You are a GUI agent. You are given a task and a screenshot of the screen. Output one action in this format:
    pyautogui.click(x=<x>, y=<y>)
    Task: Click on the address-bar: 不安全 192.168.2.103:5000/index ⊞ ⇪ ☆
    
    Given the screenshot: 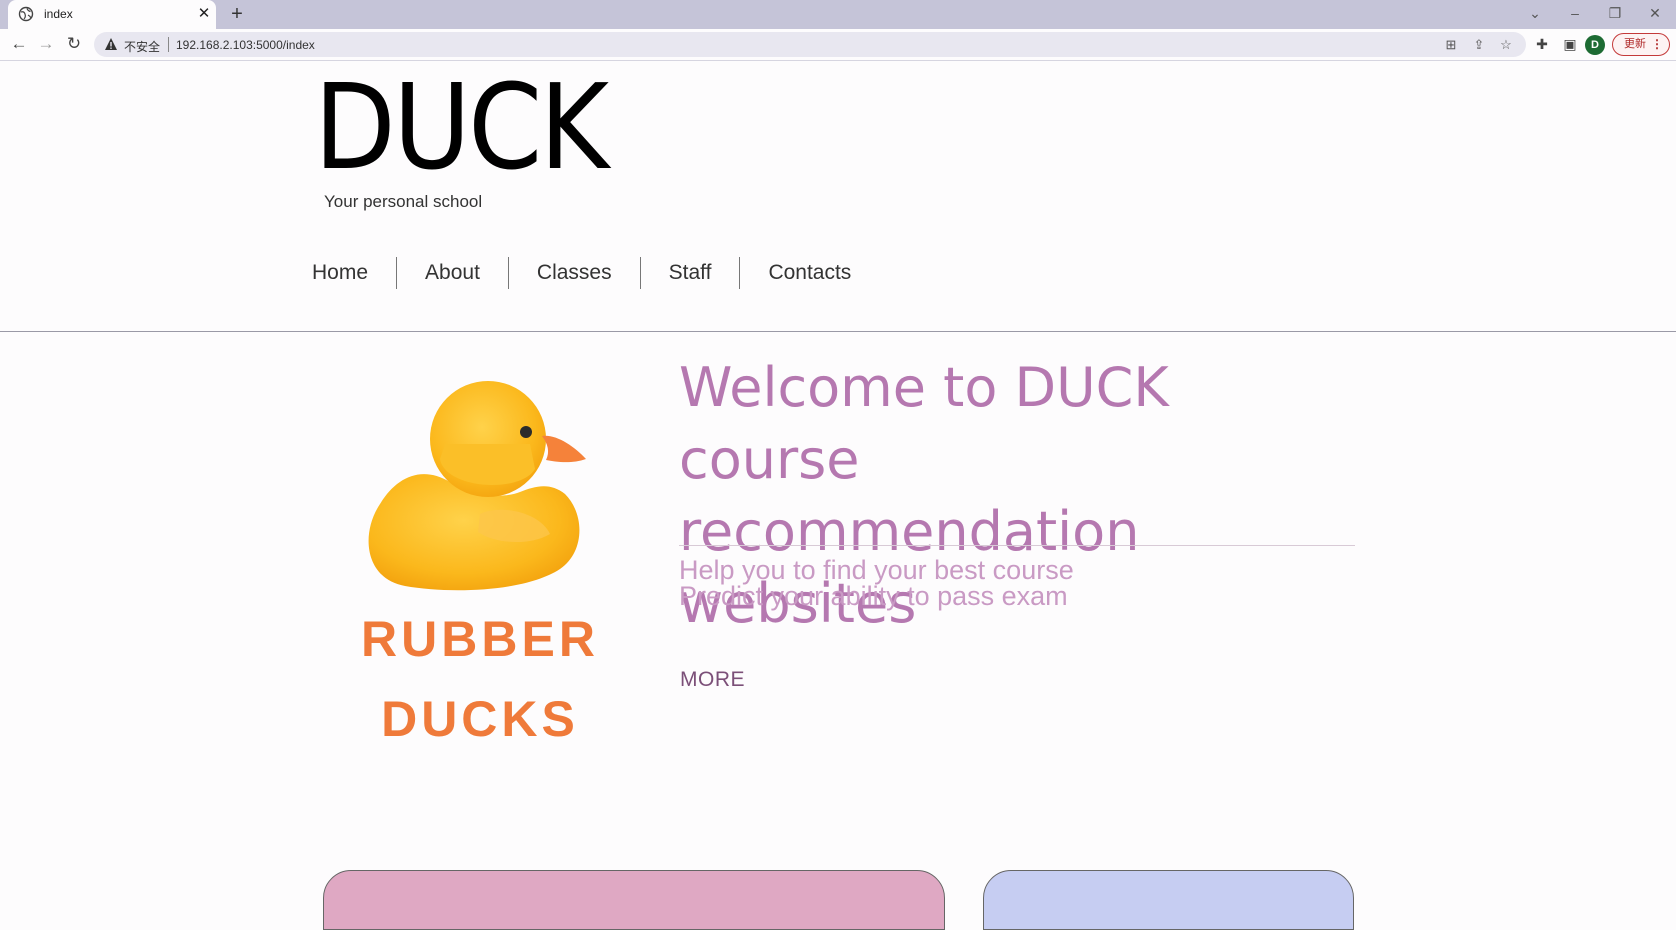 What is the action you would take?
    pyautogui.click(x=810, y=44)
    